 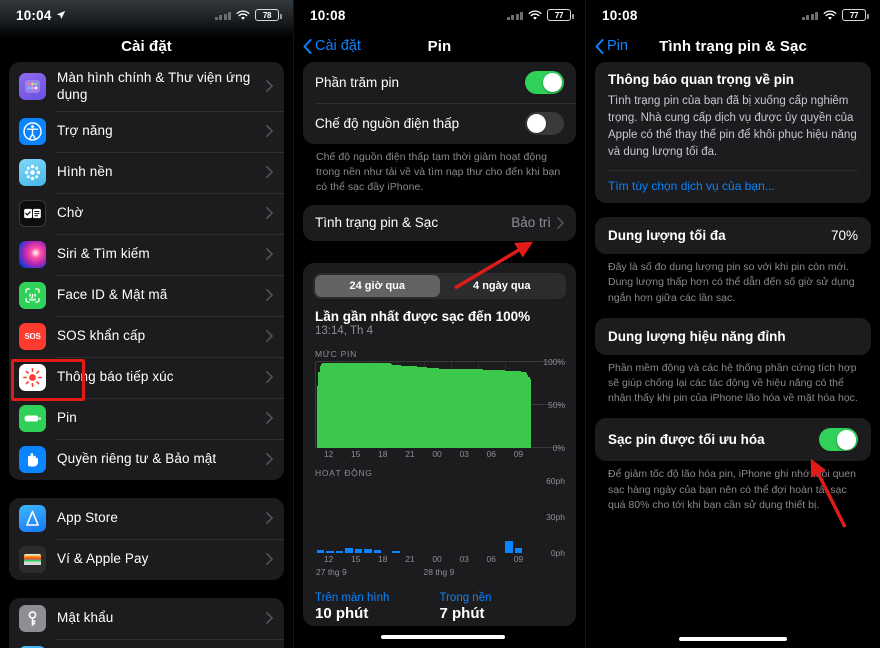 What do you see at coordinates (424, 517) in the screenshot?
I see `activity-bars` at bounding box center [424, 517].